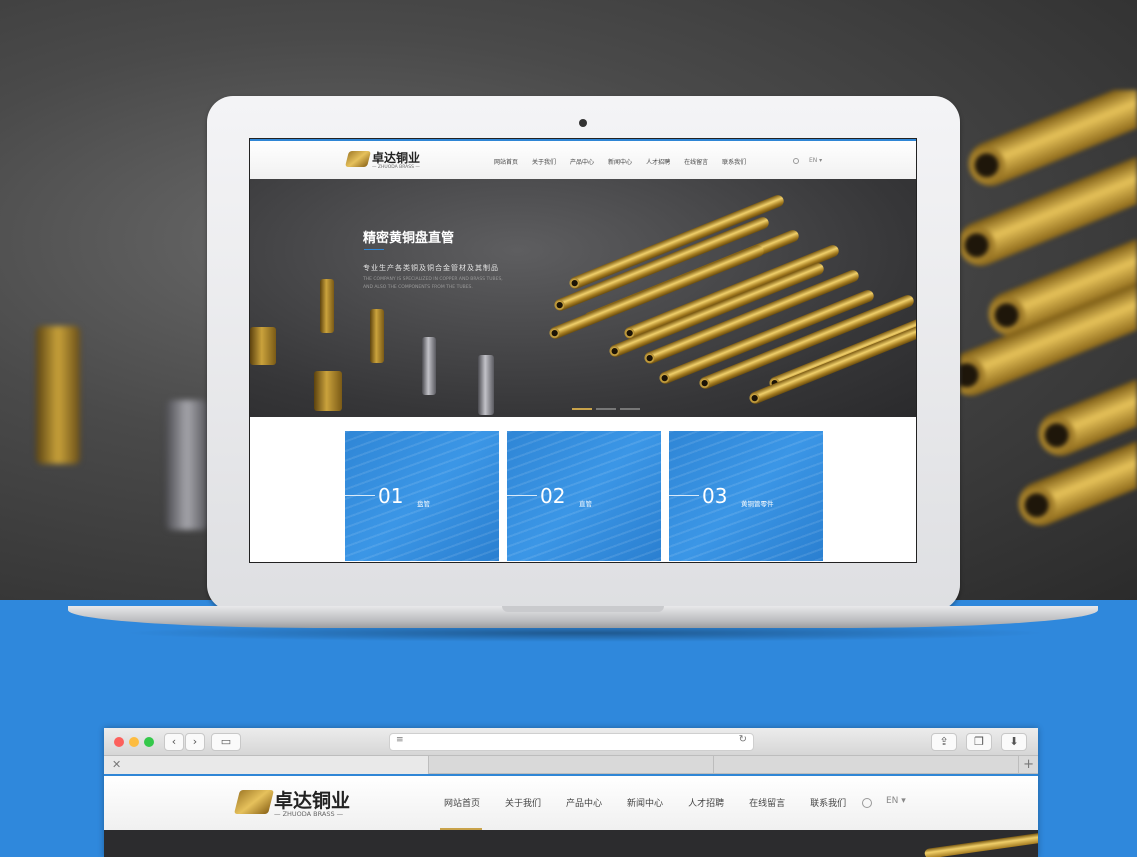  What do you see at coordinates (583, 617) in the screenshot?
I see `laptop-base` at bounding box center [583, 617].